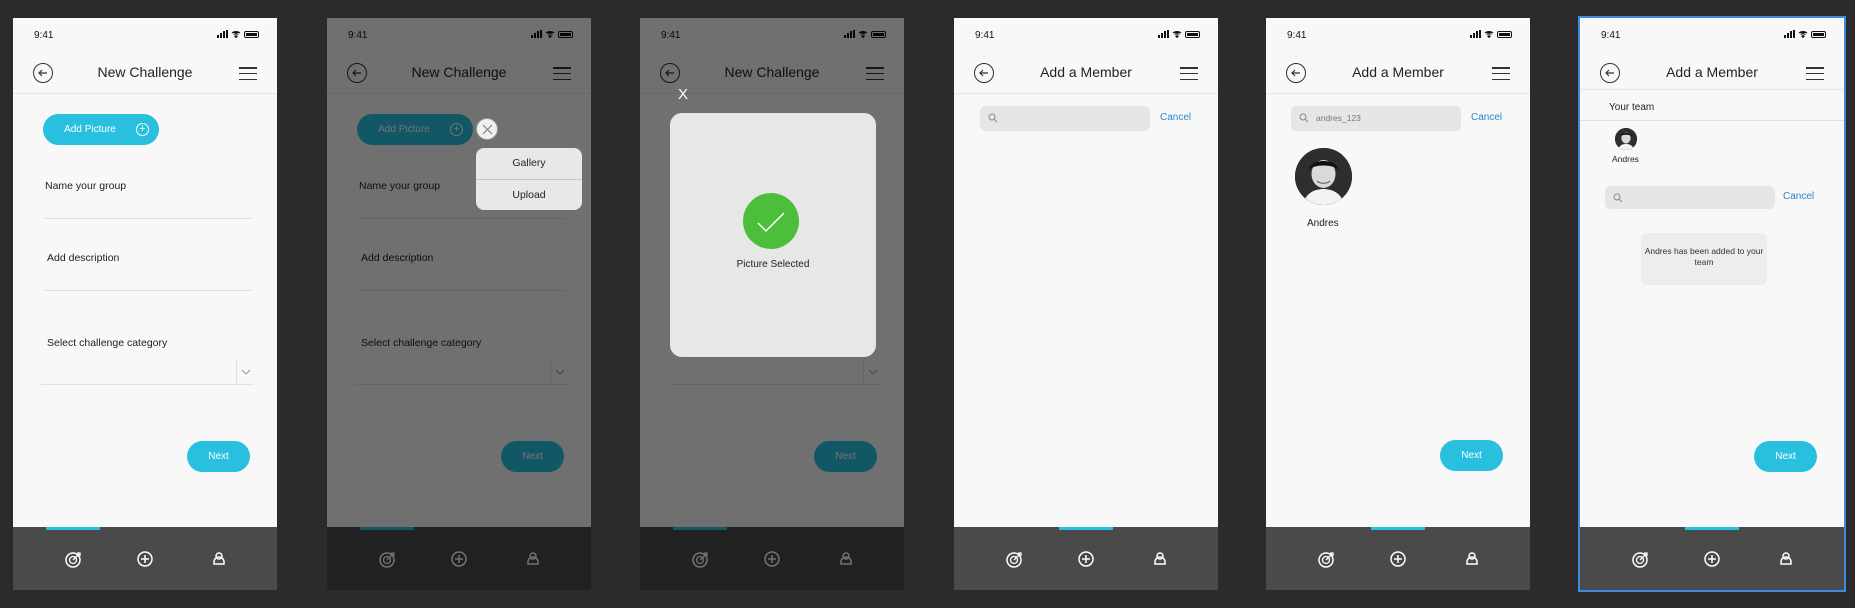 This screenshot has height=608, width=1855. What do you see at coordinates (142, 129) in the screenshot?
I see `plus-circle-icon: +` at bounding box center [142, 129].